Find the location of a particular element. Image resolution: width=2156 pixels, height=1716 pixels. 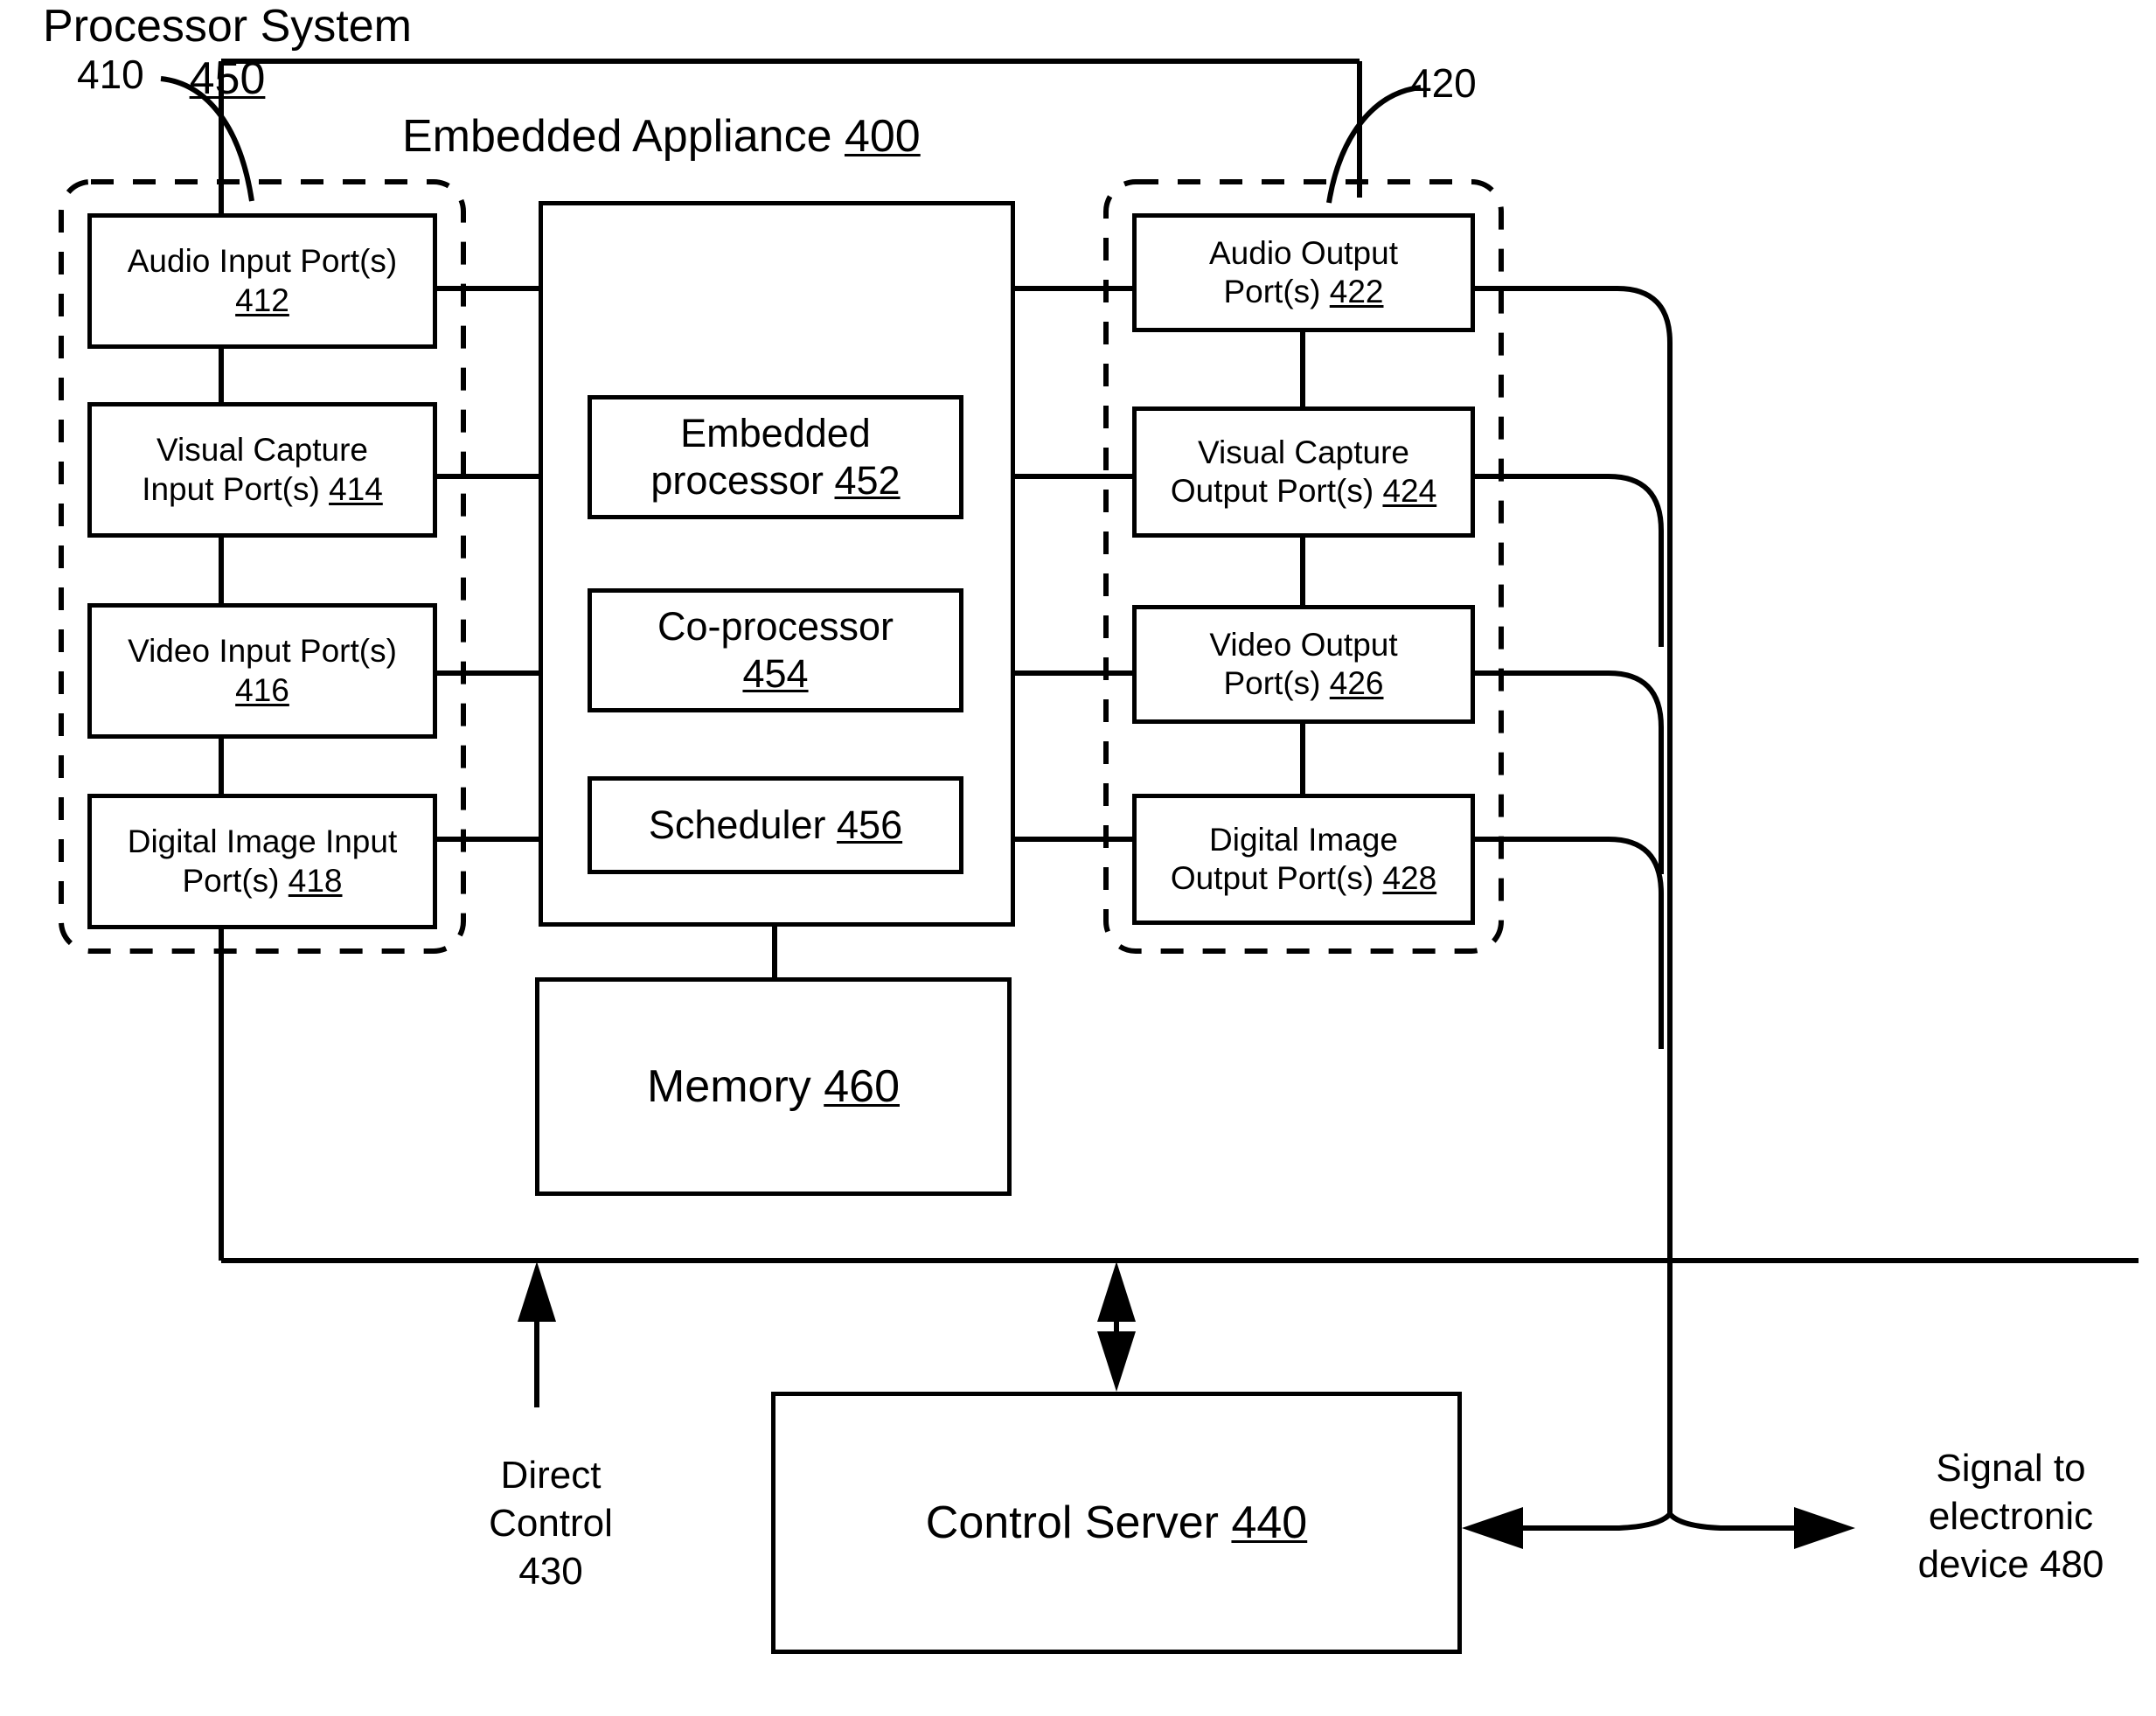

callout-410: 410 is located at coordinates (110, 75).